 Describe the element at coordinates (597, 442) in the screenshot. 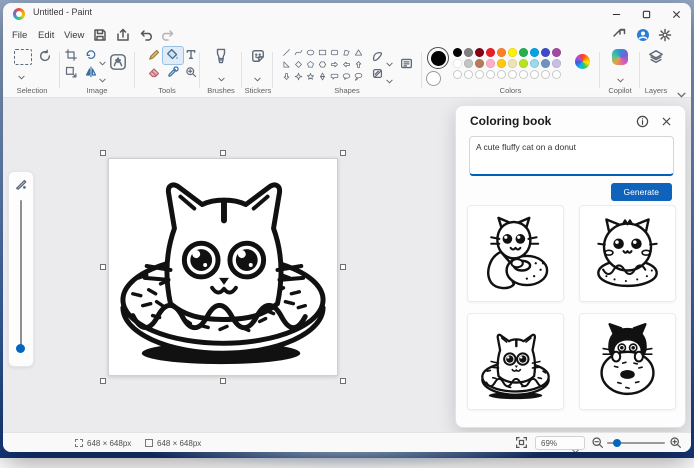

I see `zoom-out-icon` at that location.